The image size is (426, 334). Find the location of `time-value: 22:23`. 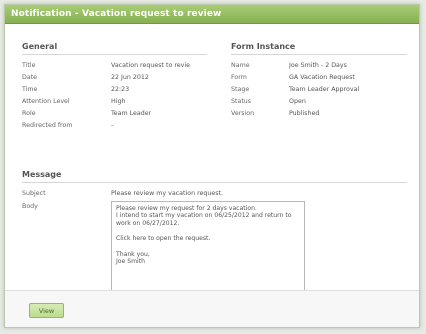

time-value: 22:23 is located at coordinates (120, 89).